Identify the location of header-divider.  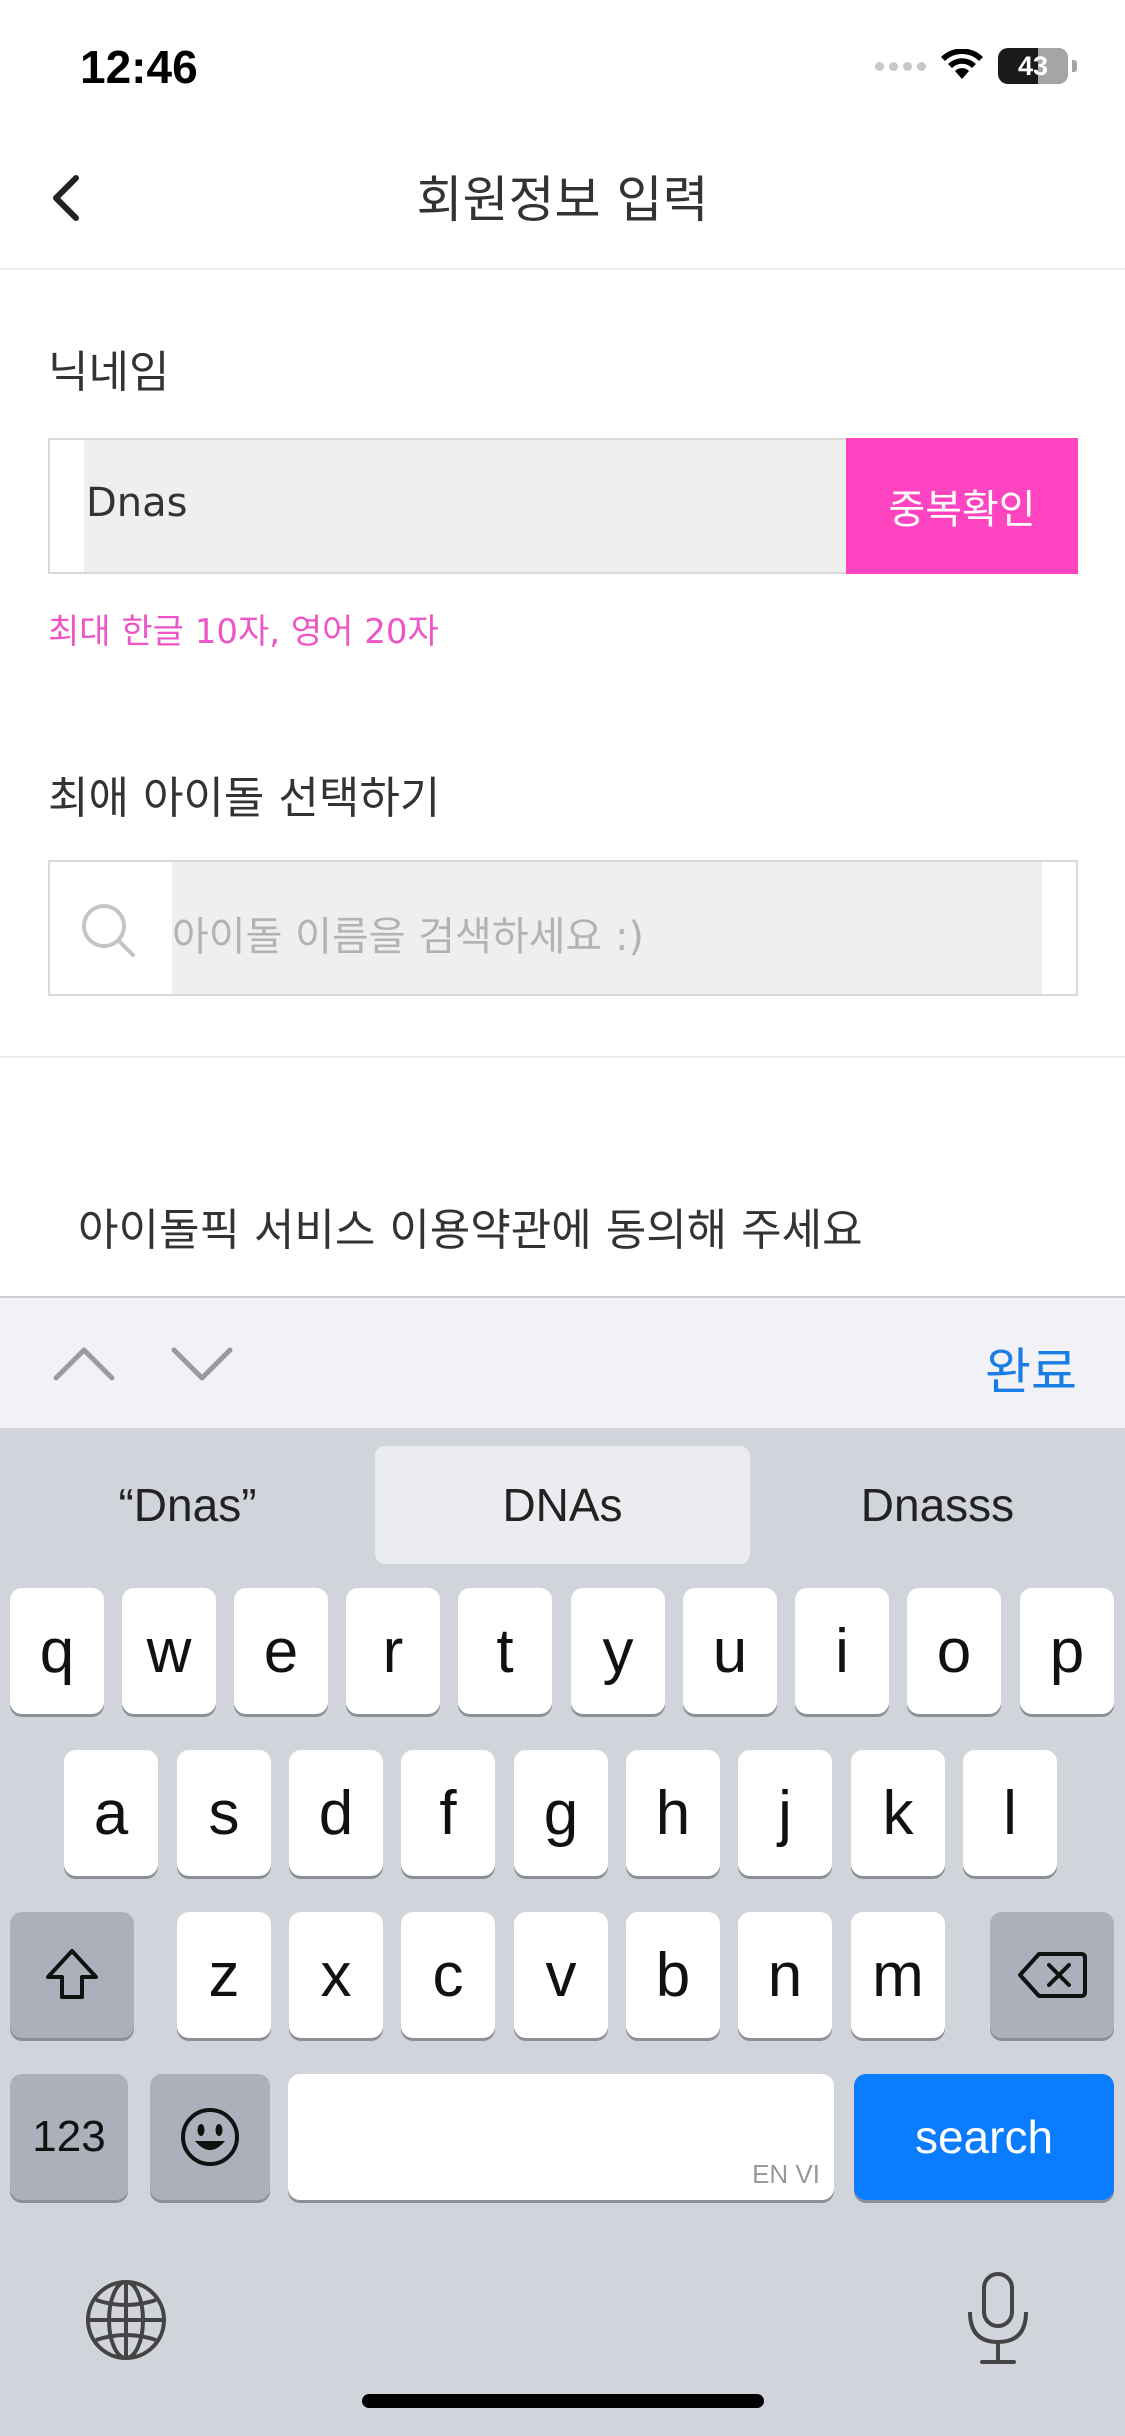
(562, 269).